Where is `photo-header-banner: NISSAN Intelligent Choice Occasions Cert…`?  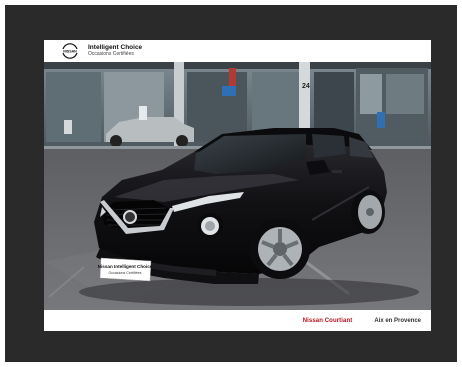 photo-header-banner: NISSAN Intelligent Choice Occasions Cert… is located at coordinates (237, 51).